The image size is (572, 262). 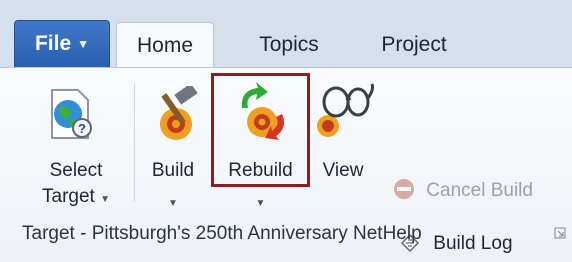 What do you see at coordinates (343, 170) in the screenshot?
I see `view-label: View` at bounding box center [343, 170].